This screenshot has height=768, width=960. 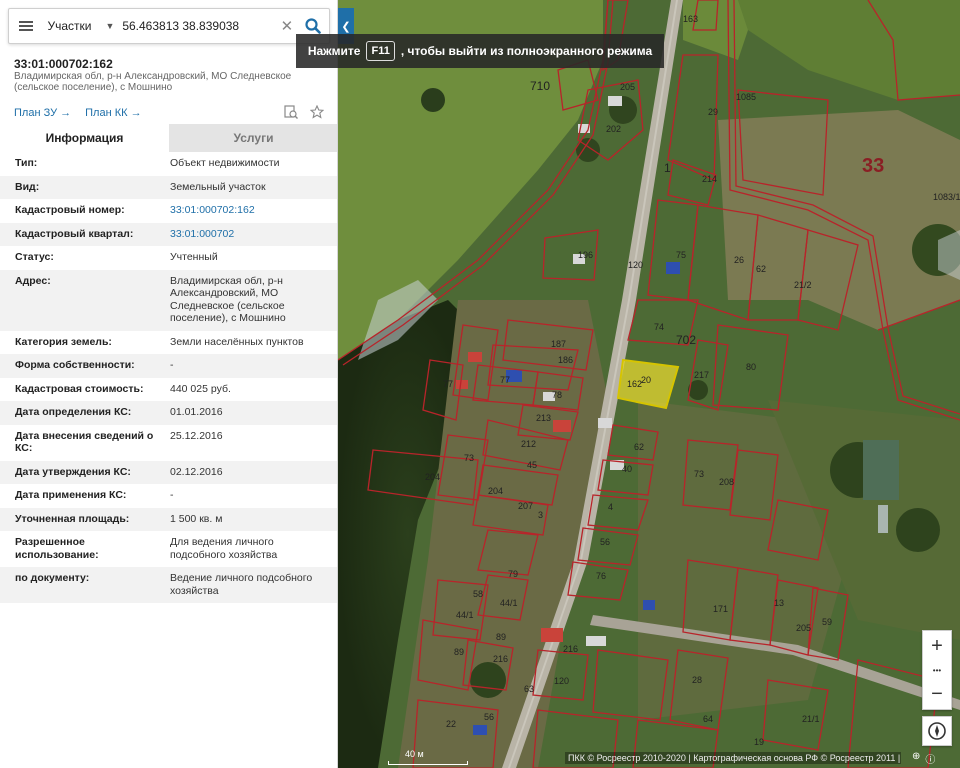 What do you see at coordinates (241, 234) in the screenshot?
I see `property-value: 33:01:000702` at bounding box center [241, 234].